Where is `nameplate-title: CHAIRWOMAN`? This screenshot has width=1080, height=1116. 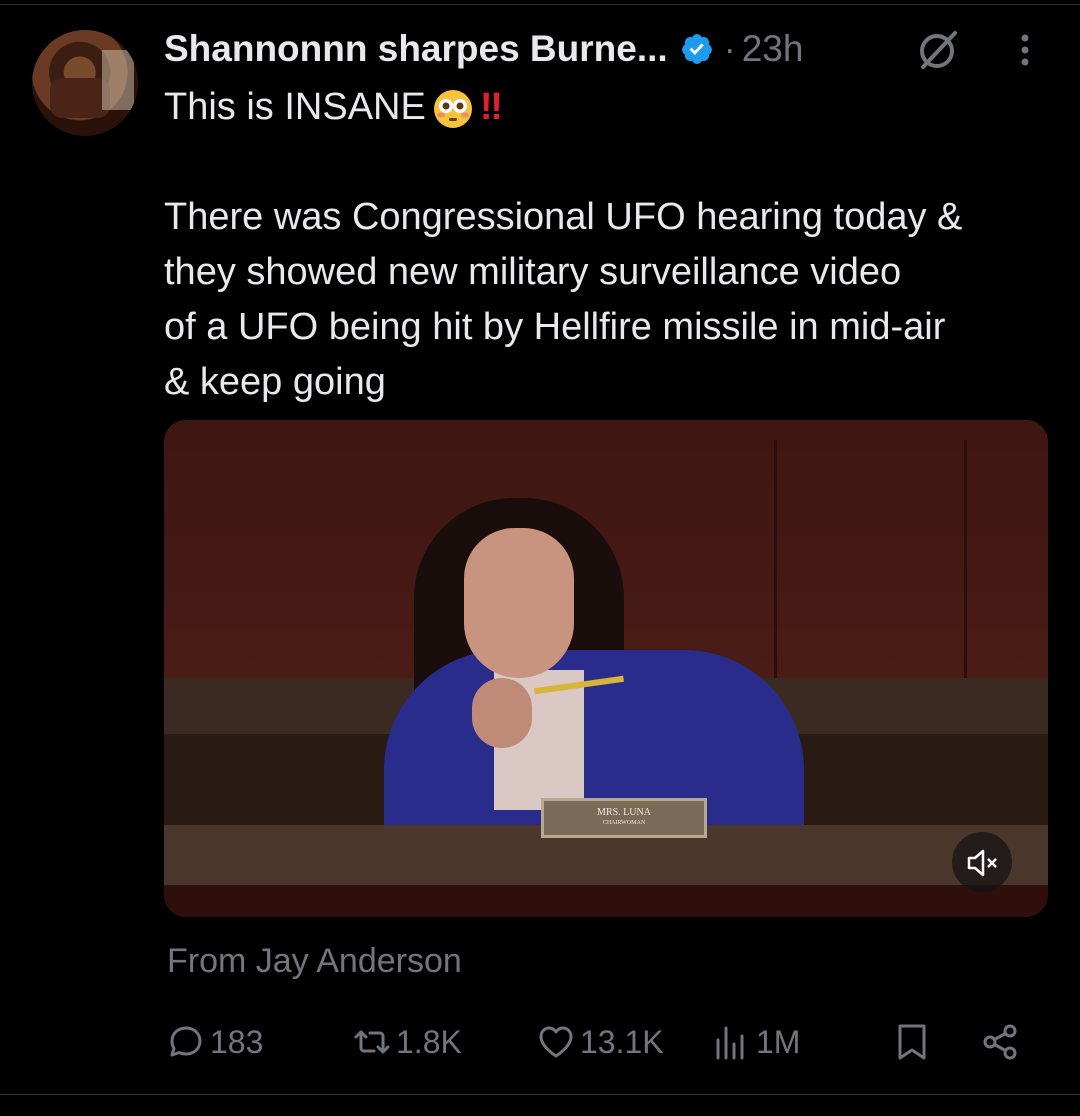
nameplate-title: CHAIRWOMAN is located at coordinates (624, 823).